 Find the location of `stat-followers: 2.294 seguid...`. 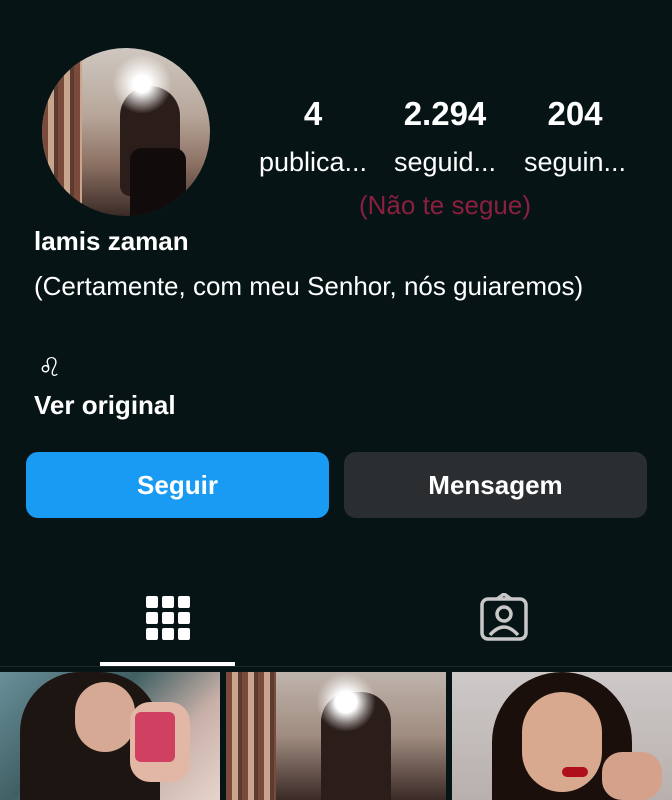

stat-followers: 2.294 seguid... is located at coordinates (445, 137).